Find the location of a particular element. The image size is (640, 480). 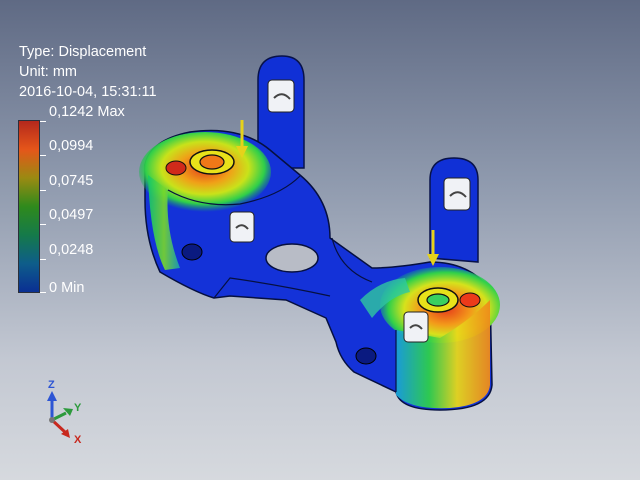

result-unit-label: Unit: mm is located at coordinates (48, 72).